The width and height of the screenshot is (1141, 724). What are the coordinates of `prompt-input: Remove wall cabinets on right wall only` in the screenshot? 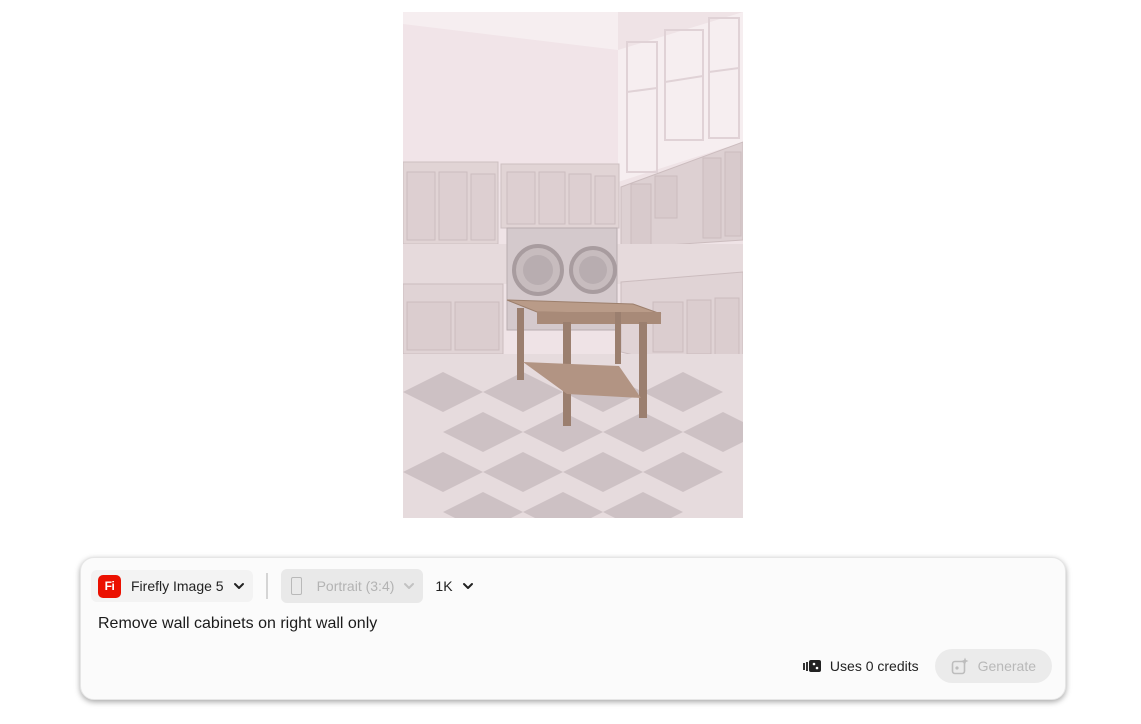 It's located at (548, 624).